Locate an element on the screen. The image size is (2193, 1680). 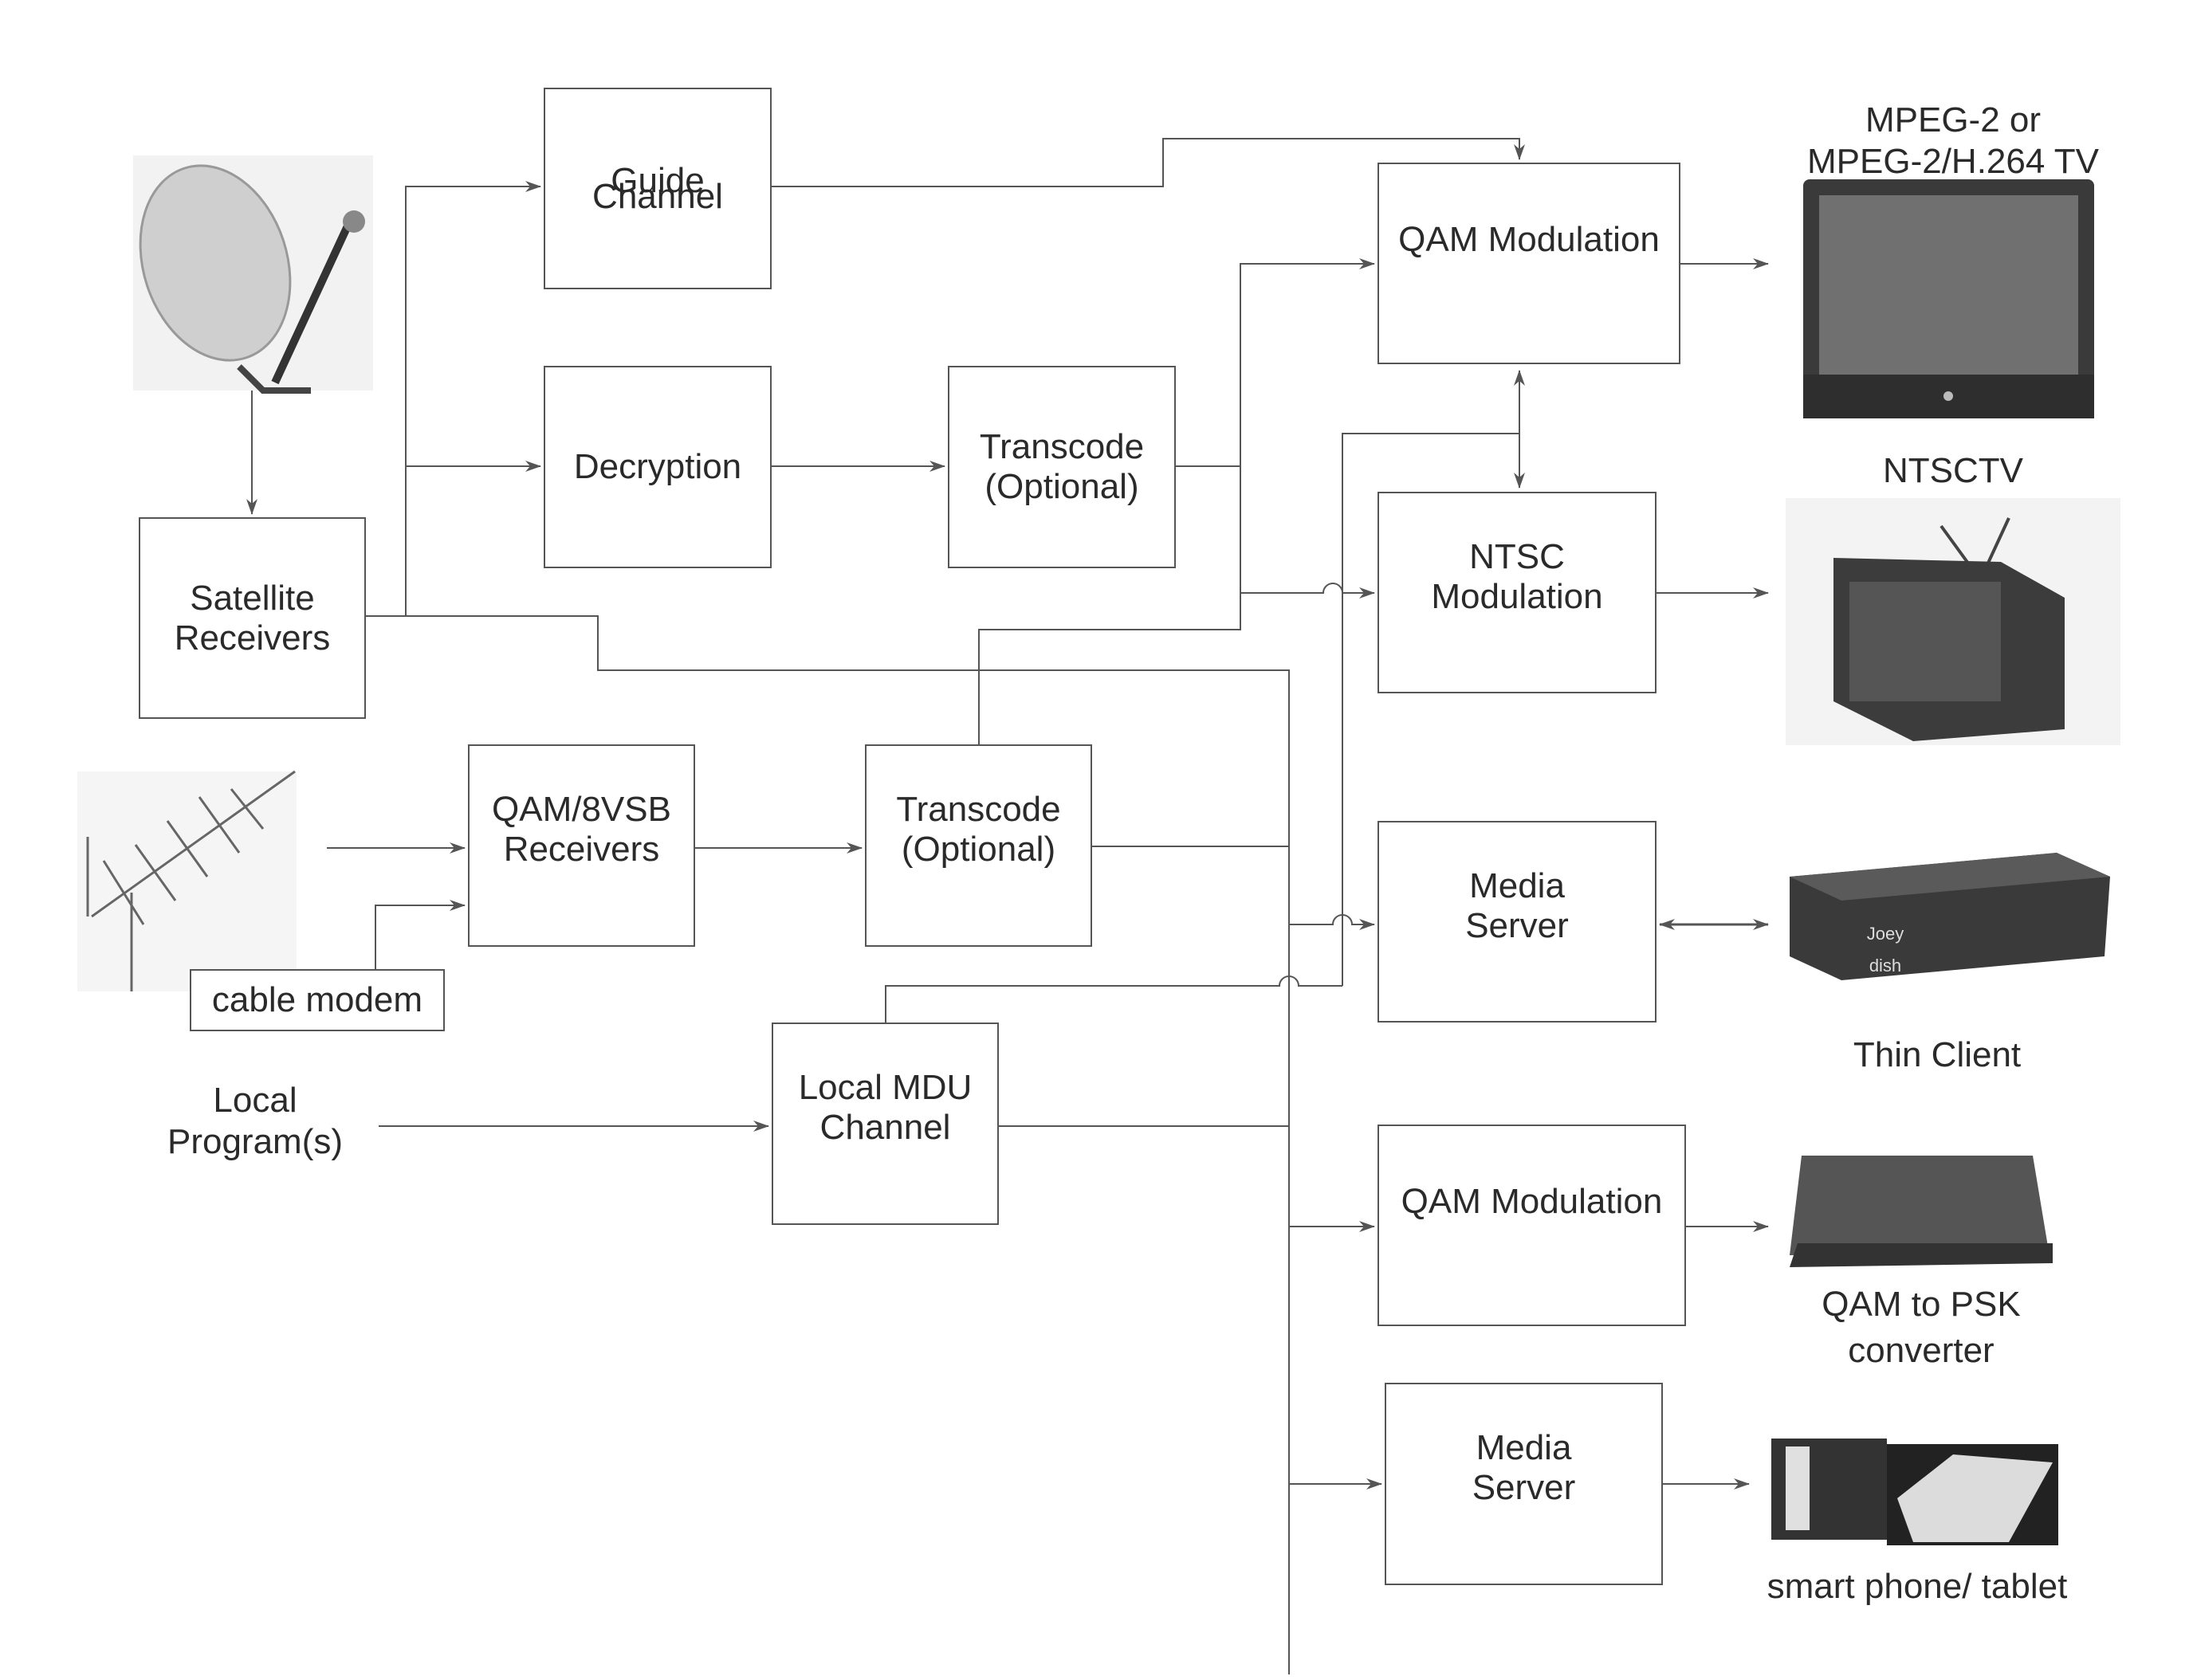
ntsc-label-1: NTSC is located at coordinates (1517, 556).